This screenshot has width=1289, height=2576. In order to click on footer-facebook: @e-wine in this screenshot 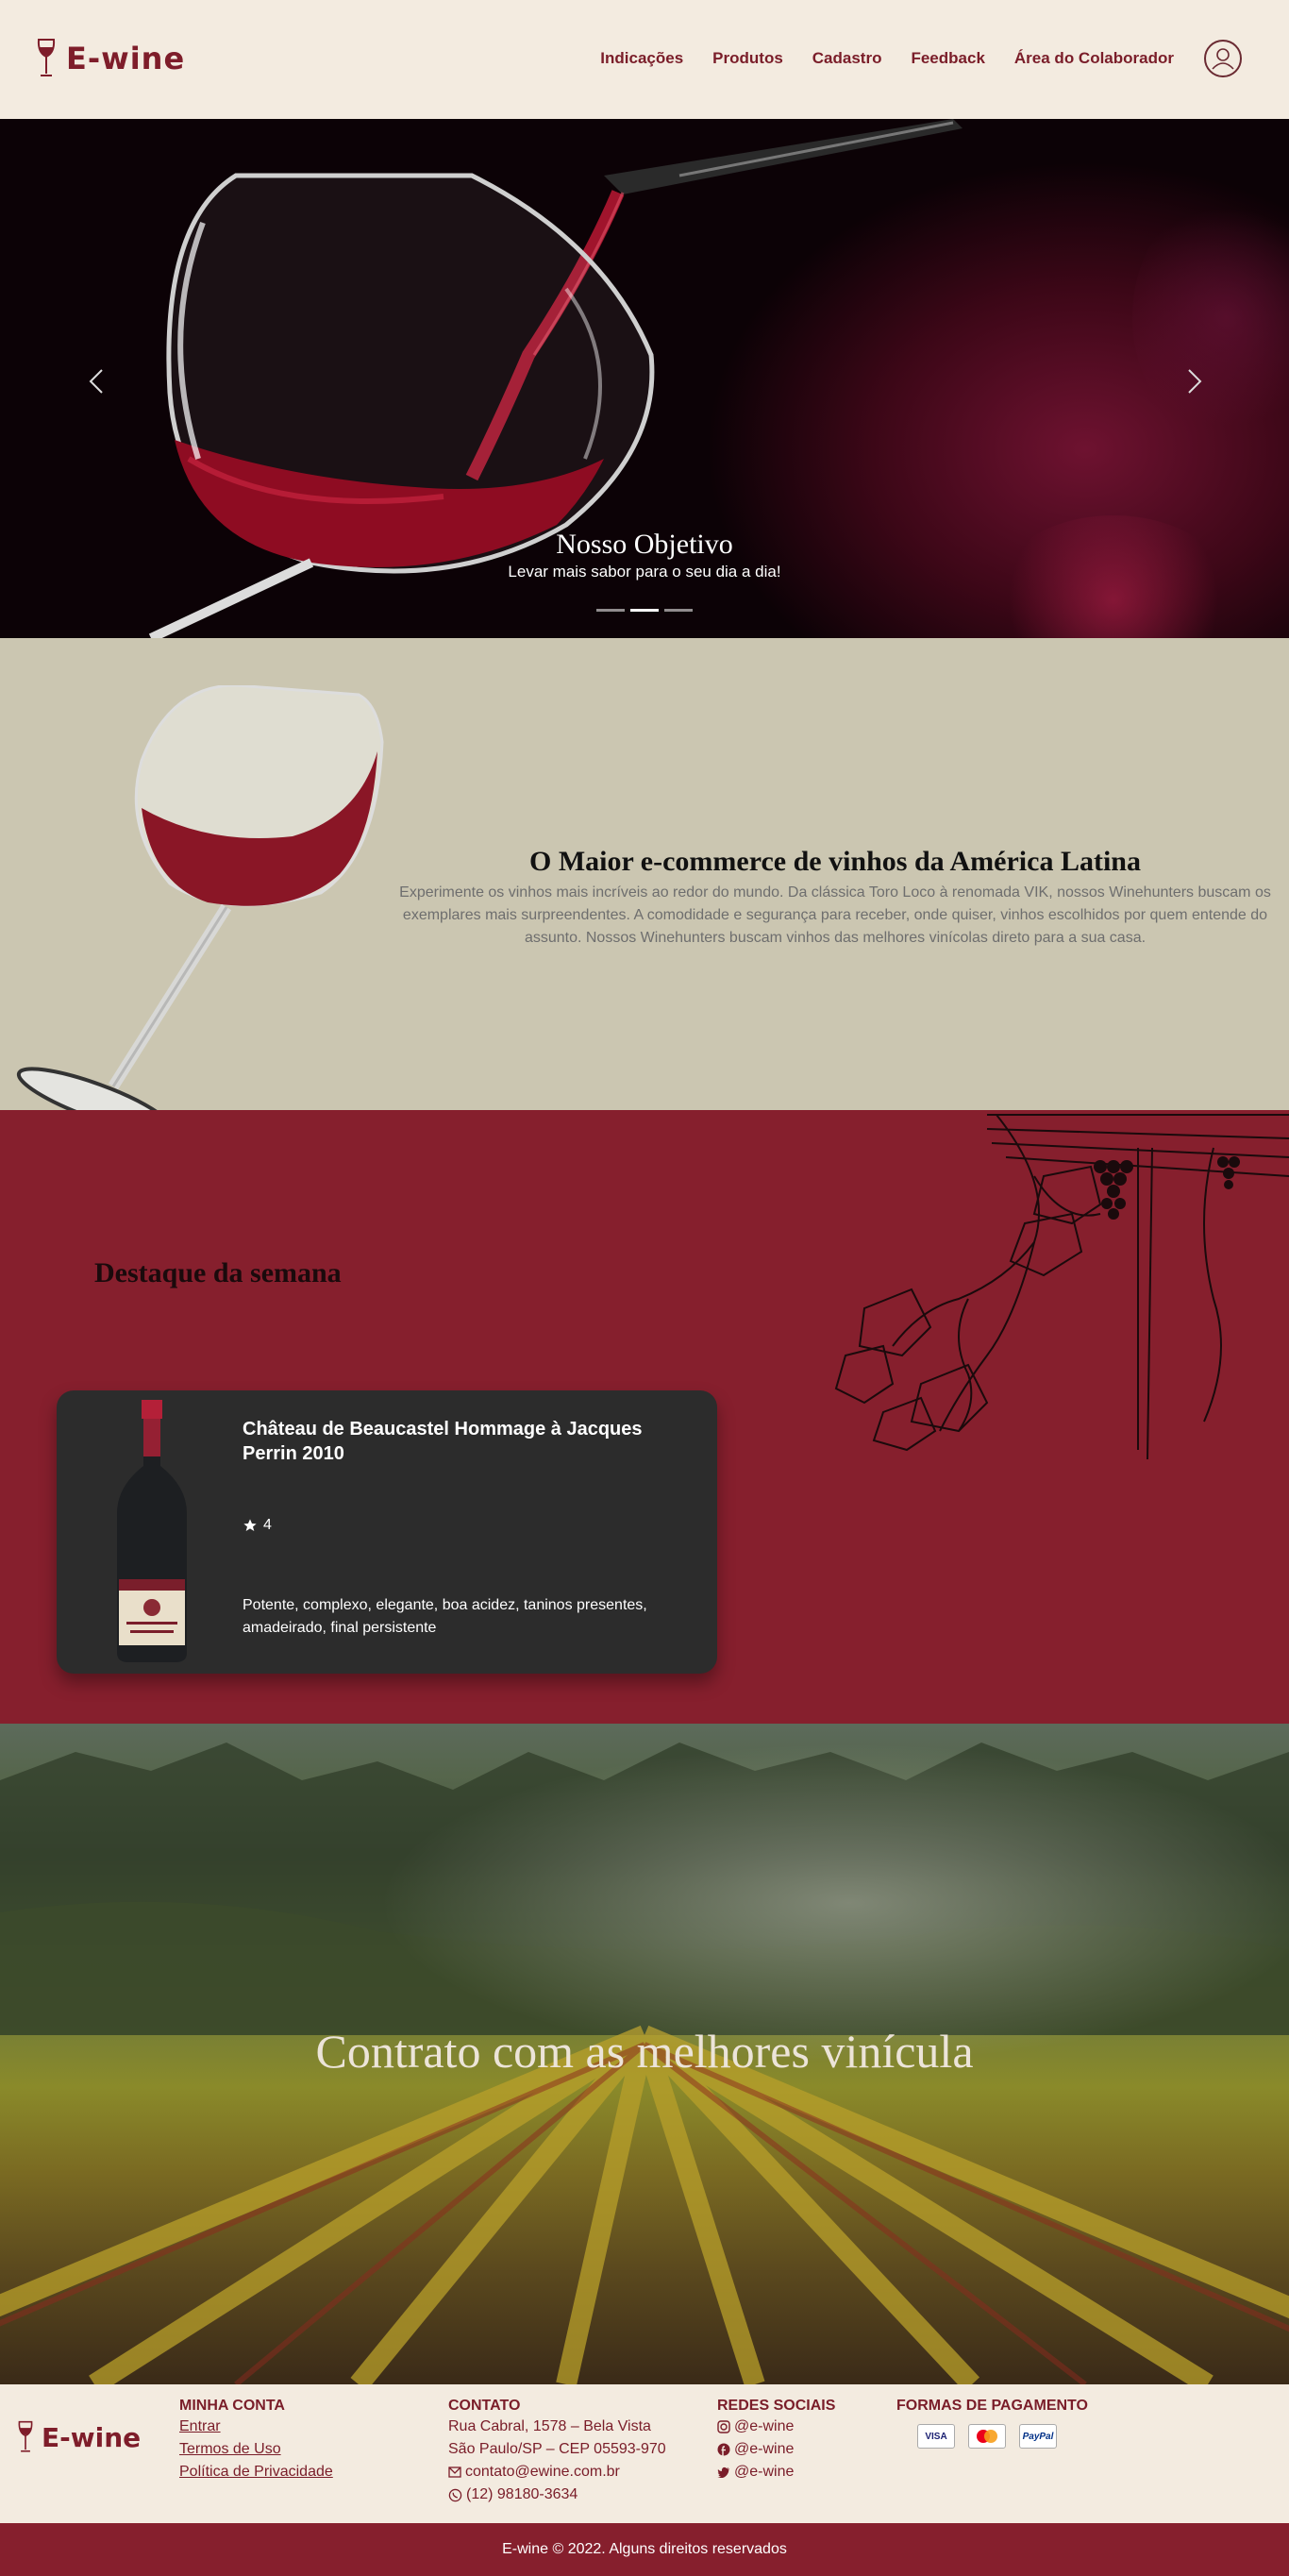, I will do `click(776, 2449)`.